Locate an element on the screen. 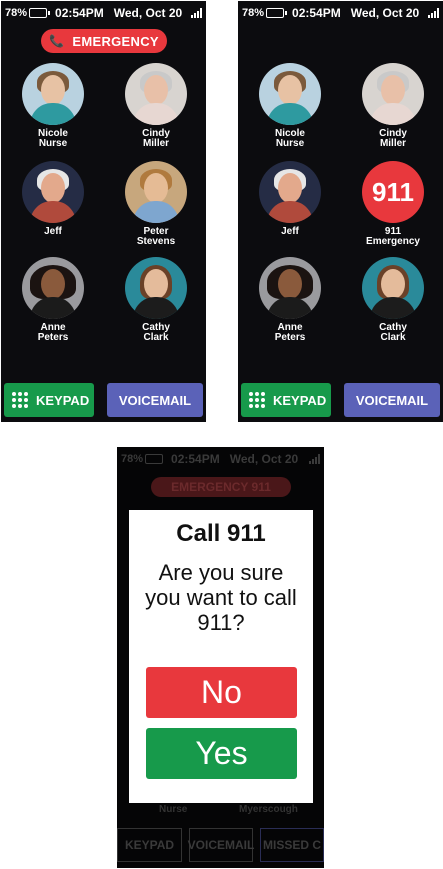 This screenshot has width=443, height=869. phone-icon: 📞 is located at coordinates (57, 41).